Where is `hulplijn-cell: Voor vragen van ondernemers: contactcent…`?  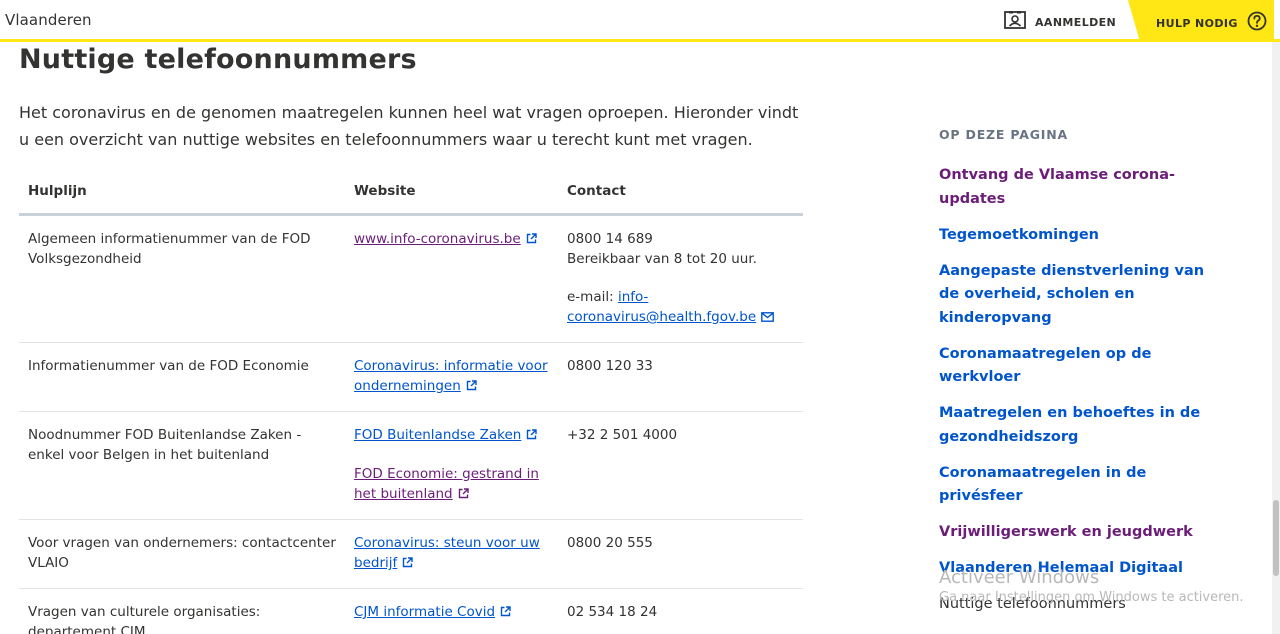
hulplijn-cell: Voor vragen van ondernemers: contactcent… is located at coordinates (182, 554).